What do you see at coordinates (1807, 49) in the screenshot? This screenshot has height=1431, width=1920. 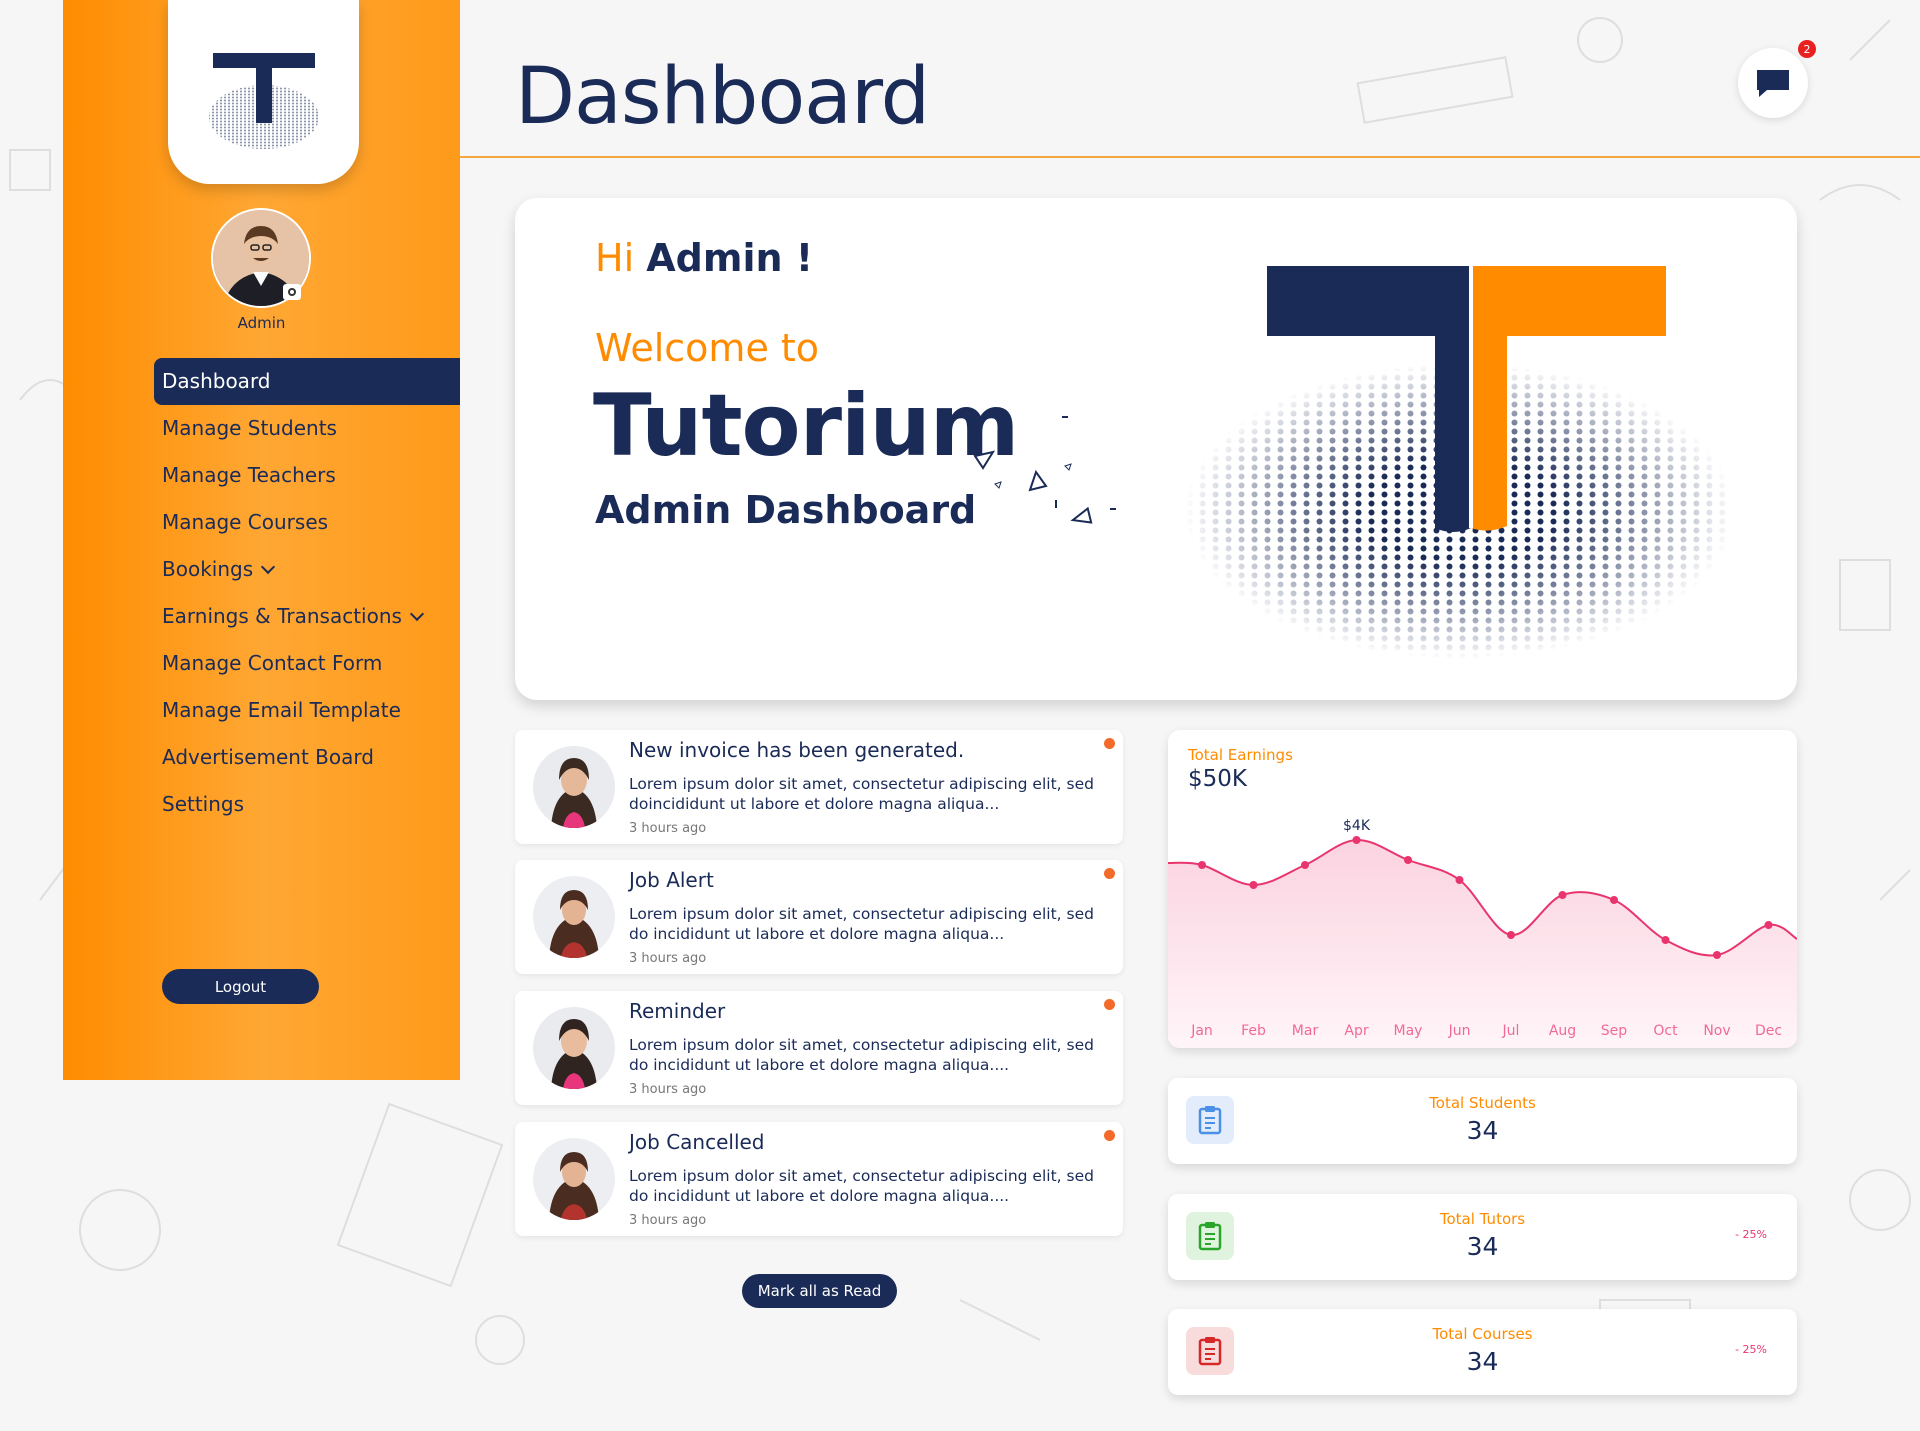 I see `notification-badge: 2` at bounding box center [1807, 49].